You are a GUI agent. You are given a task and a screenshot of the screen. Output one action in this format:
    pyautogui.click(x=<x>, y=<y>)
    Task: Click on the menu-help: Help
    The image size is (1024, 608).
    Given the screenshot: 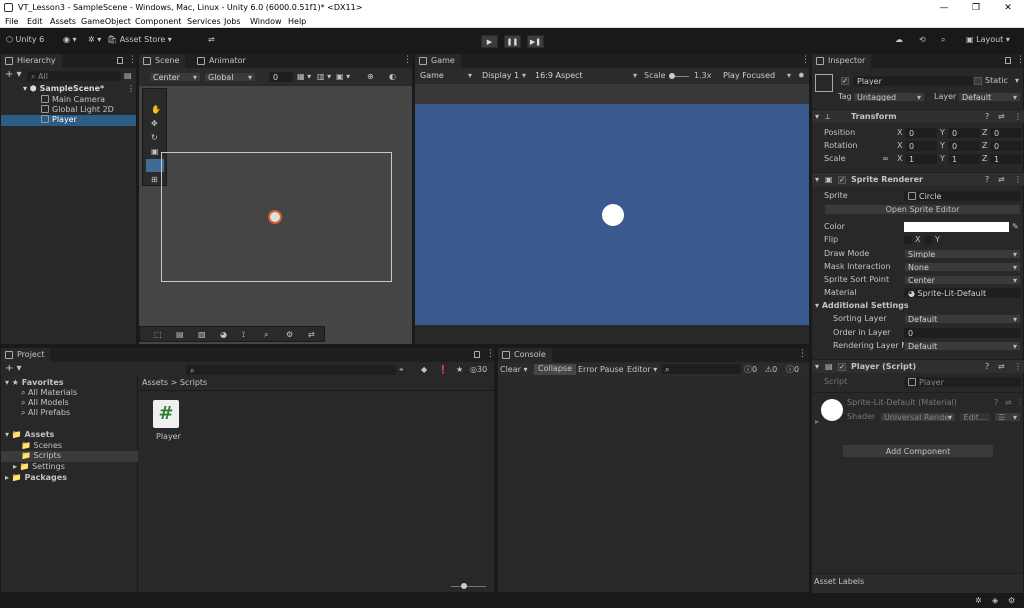 What is the action you would take?
    pyautogui.click(x=297, y=21)
    